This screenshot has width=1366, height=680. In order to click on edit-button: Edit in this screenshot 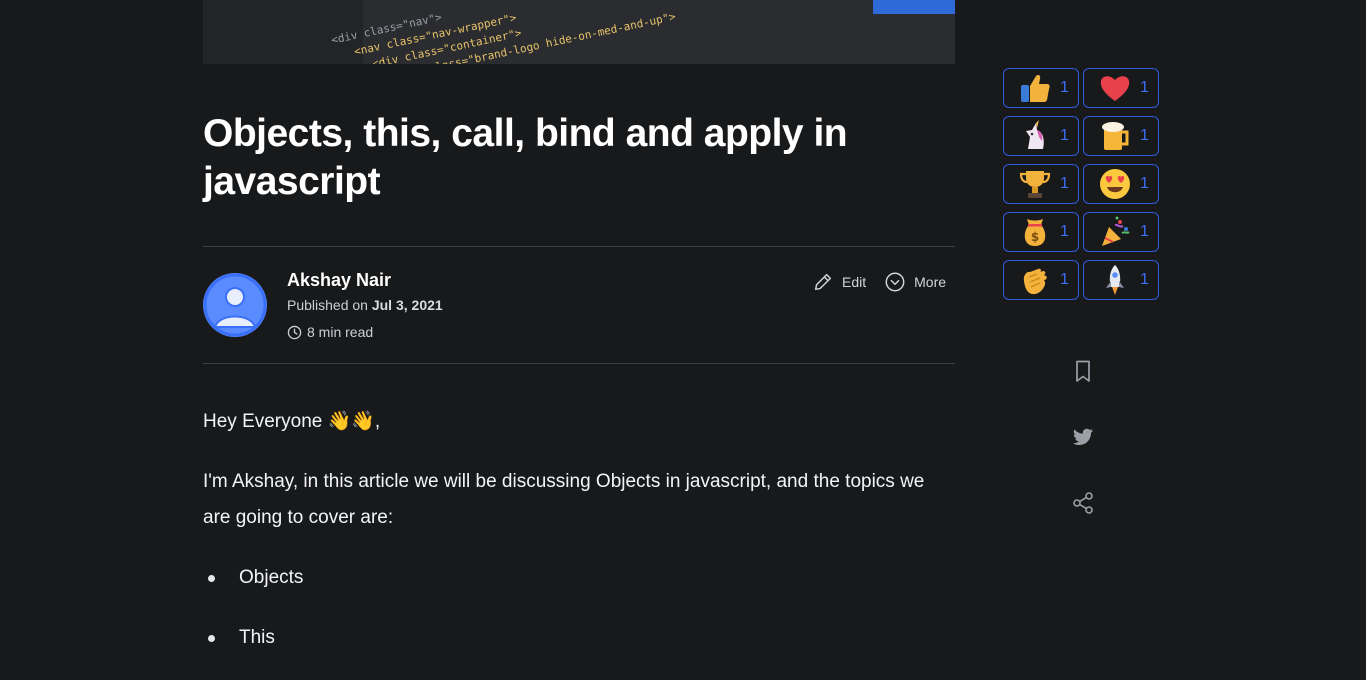, I will do `click(839, 282)`.